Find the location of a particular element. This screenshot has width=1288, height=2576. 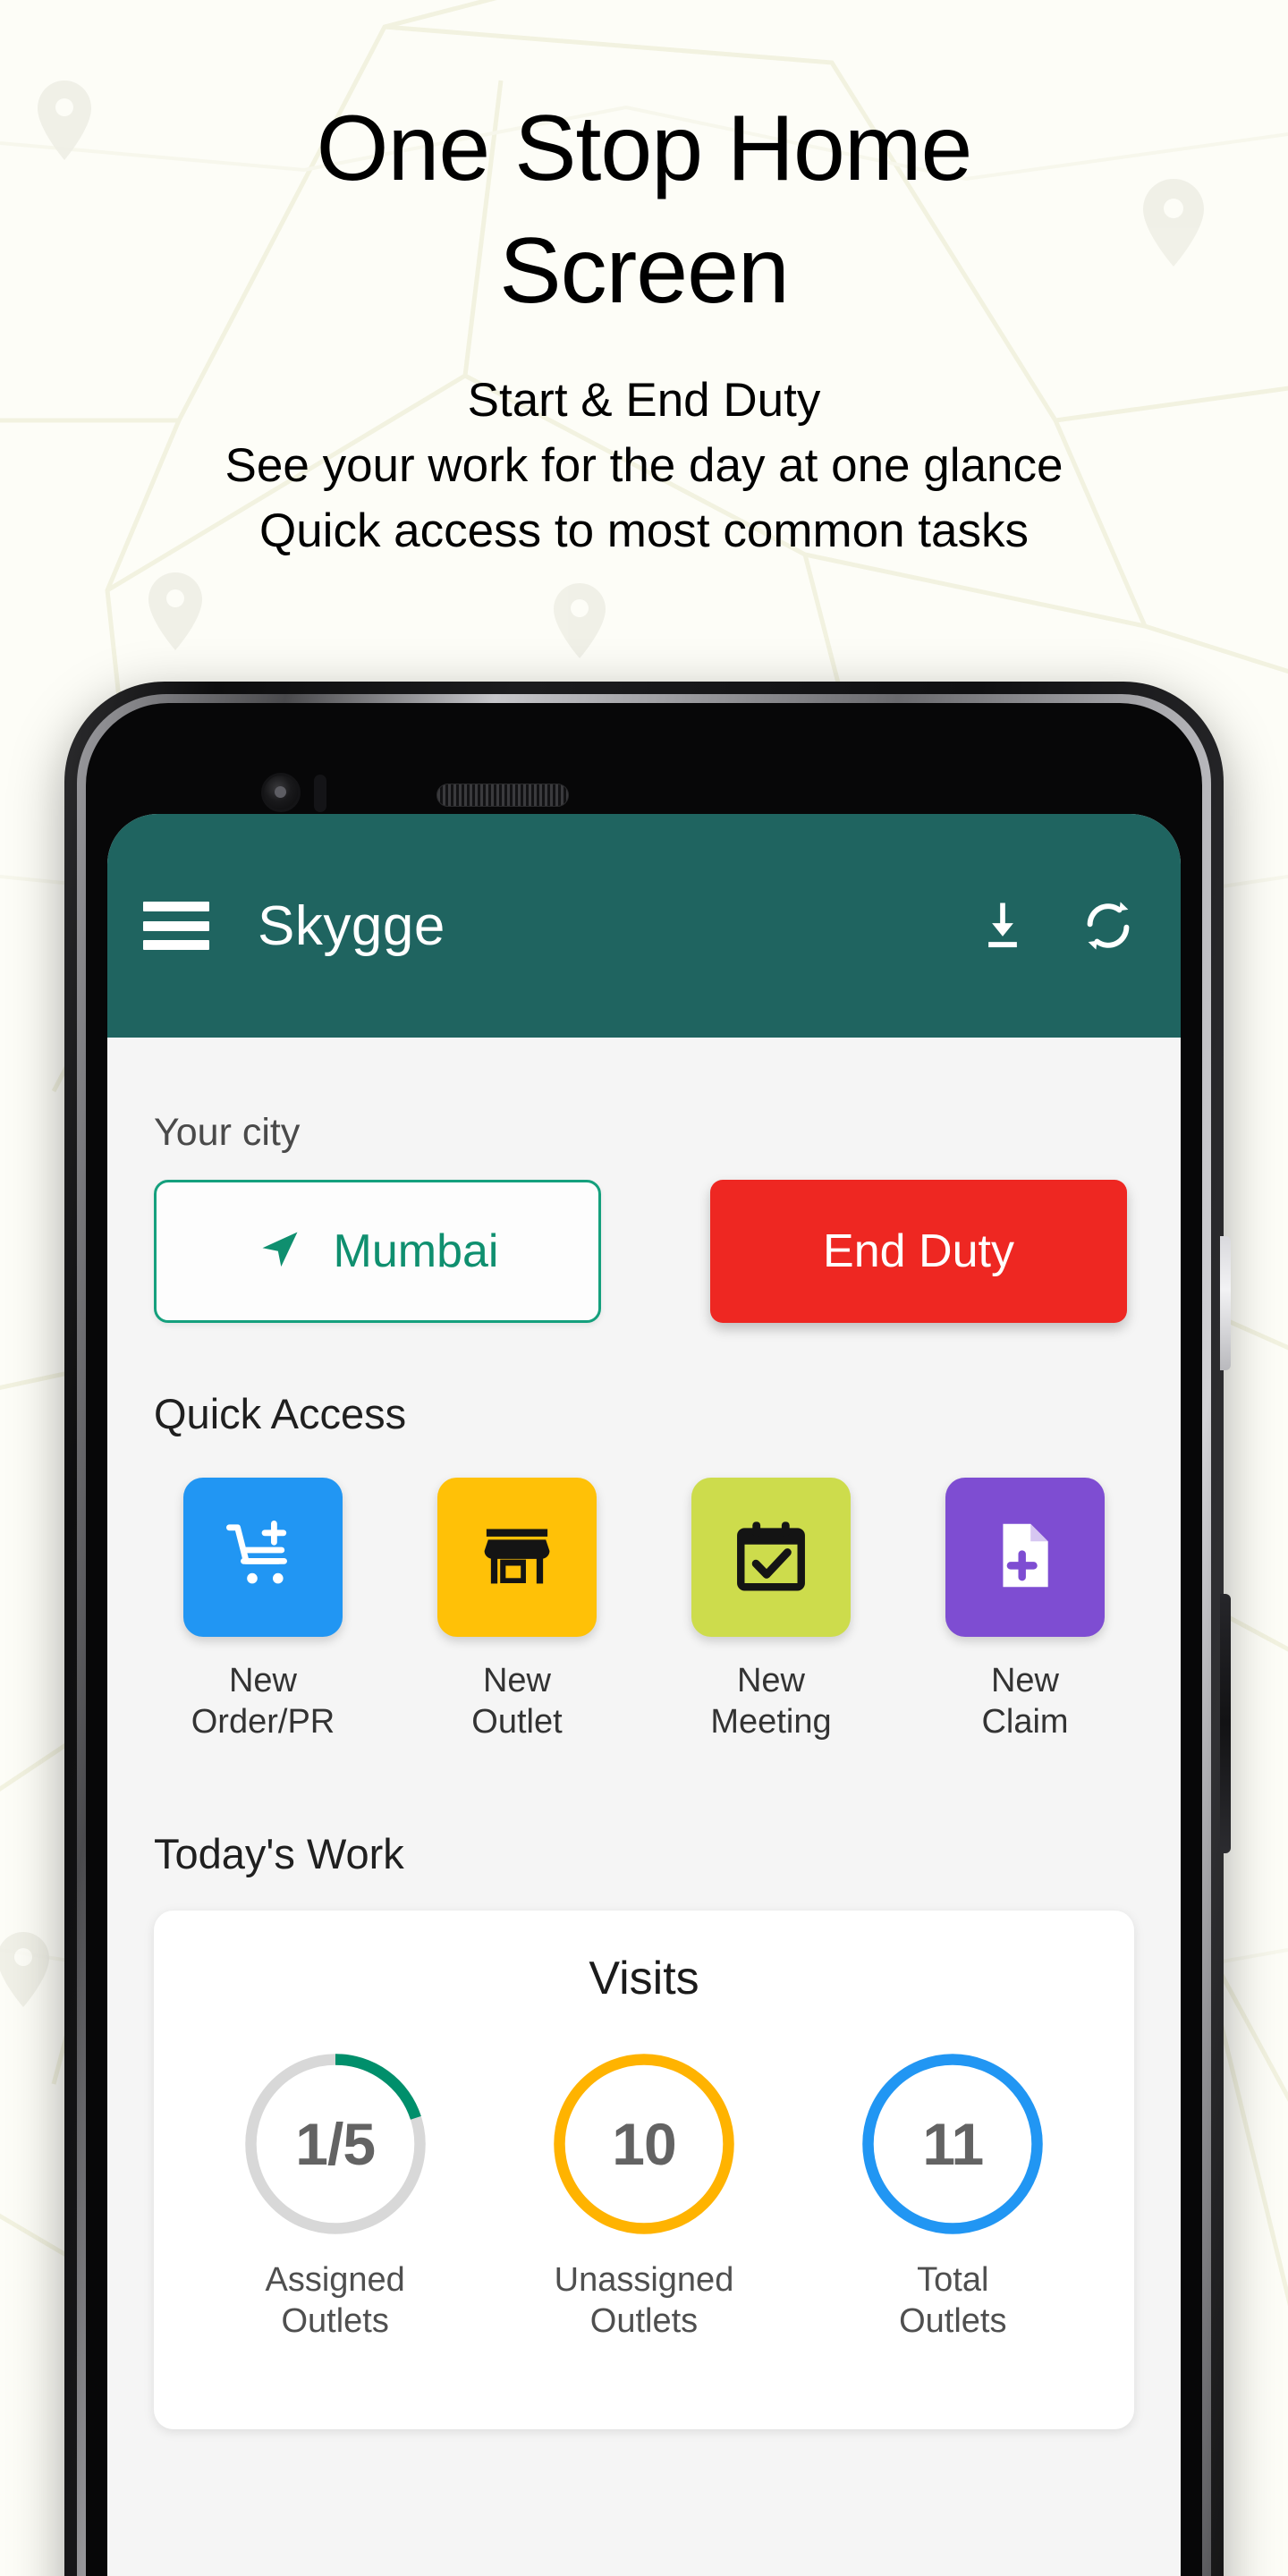

new-claim-tile is located at coordinates (1025, 1557).